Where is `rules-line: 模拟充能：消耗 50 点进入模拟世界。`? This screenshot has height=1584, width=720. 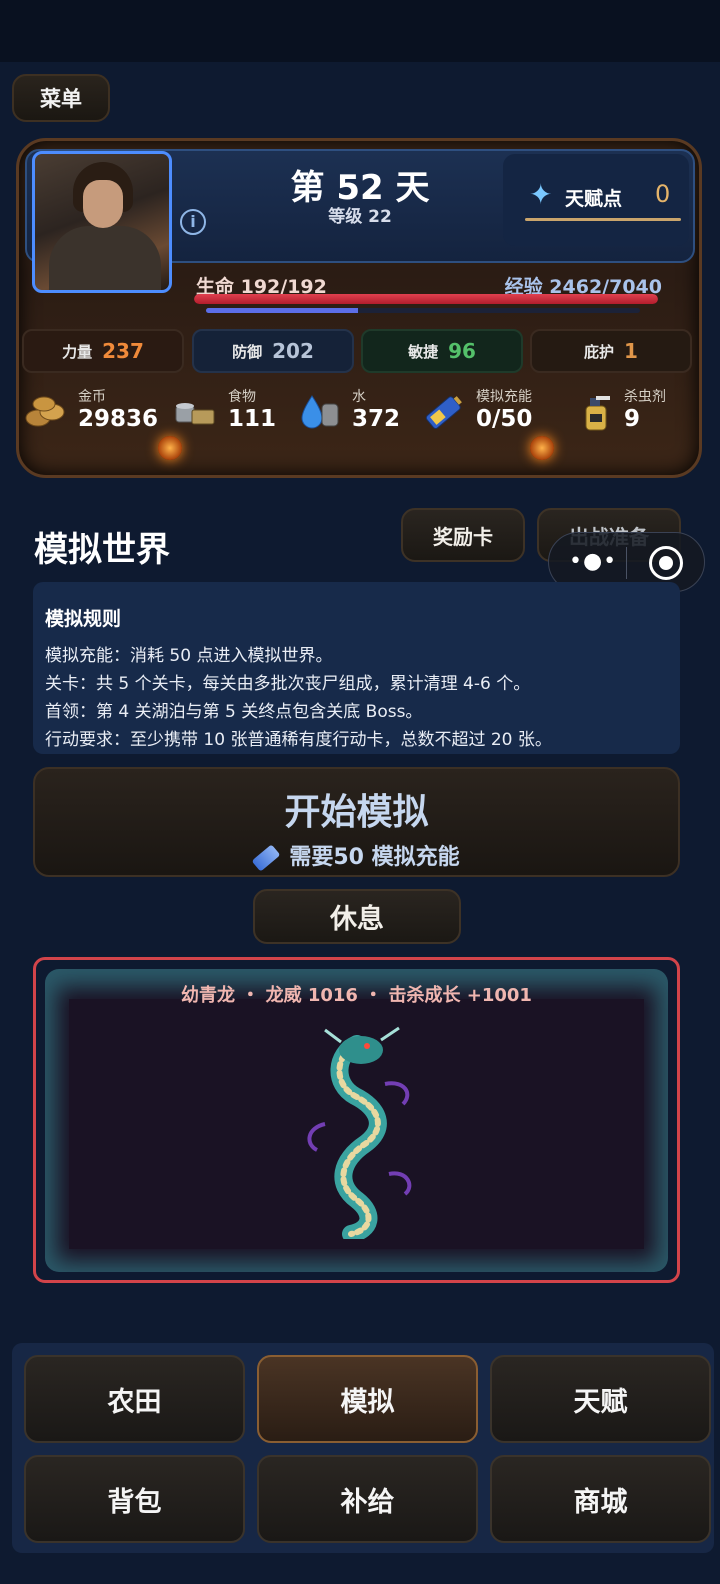 rules-line: 模拟充能：消耗 50 点进入模拟世界。 is located at coordinates (189, 656).